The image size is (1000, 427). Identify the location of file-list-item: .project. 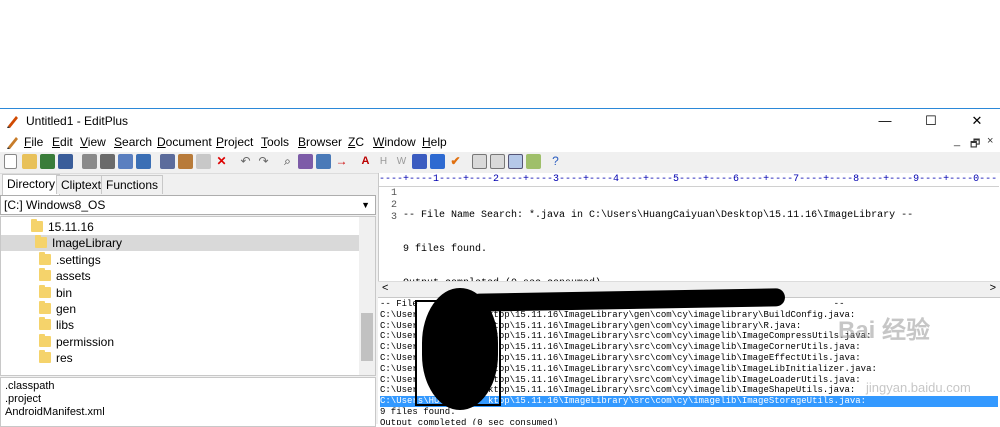
(23, 399).